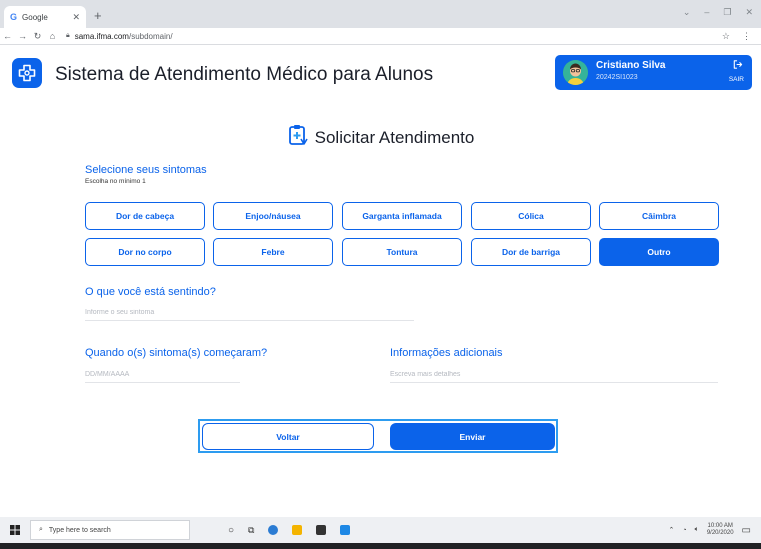 This screenshot has width=761, height=549. I want to click on network-icon: ◔, so click(684, 530).